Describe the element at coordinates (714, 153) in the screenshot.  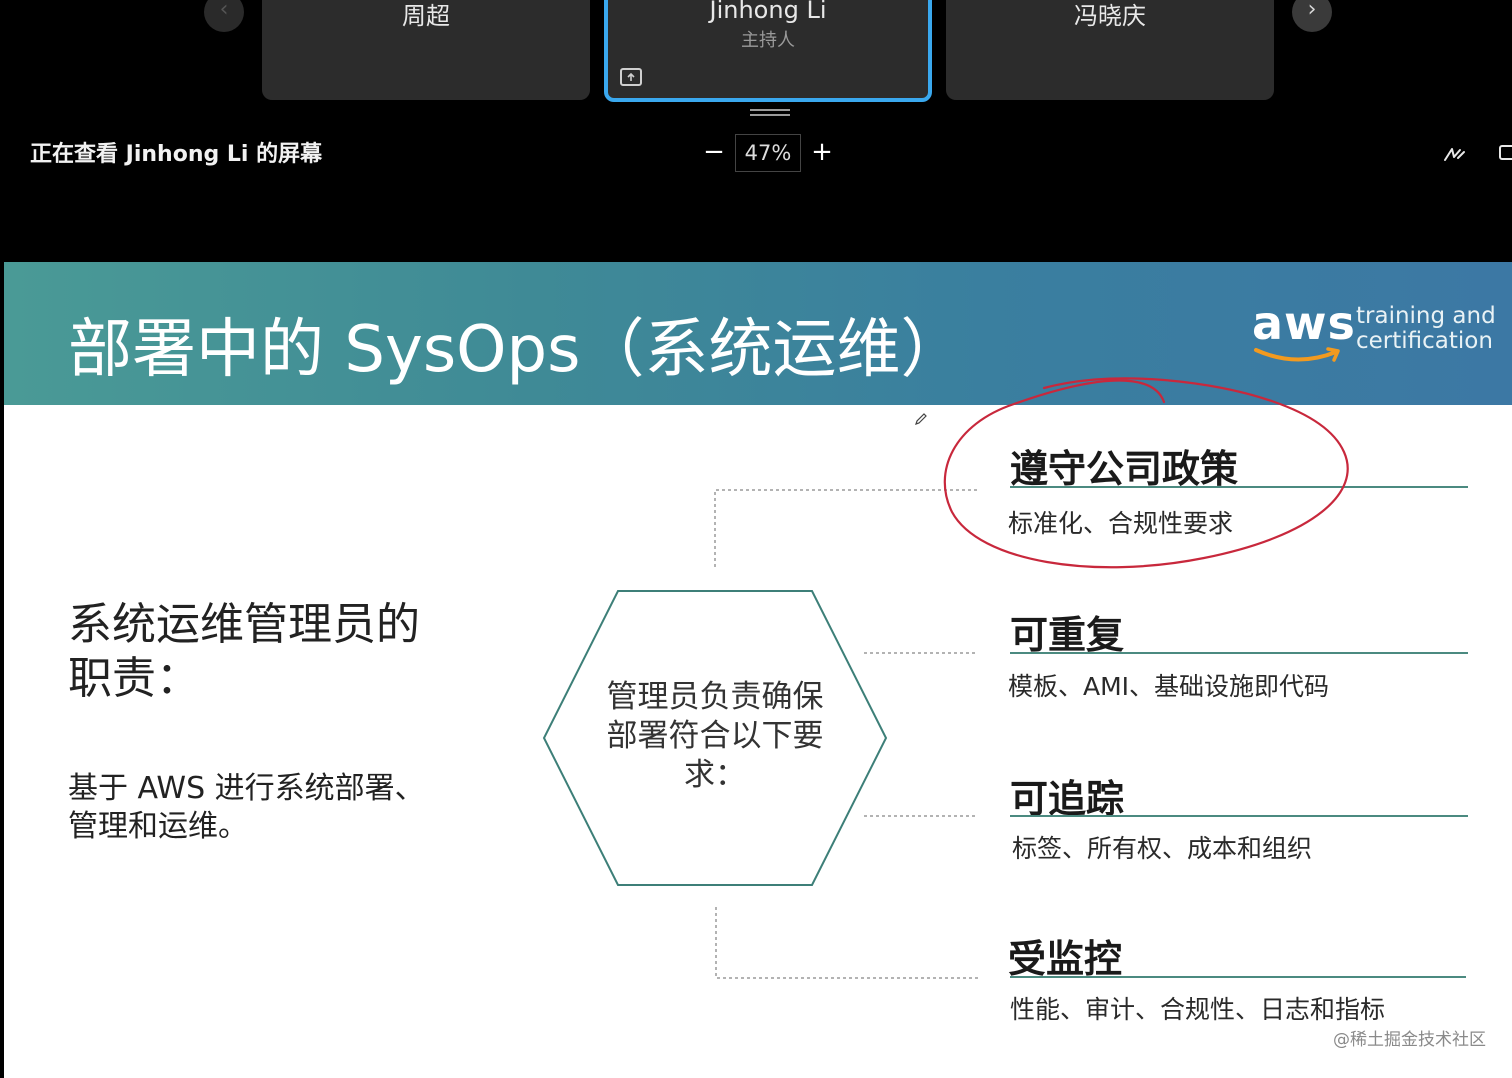
I see `zoom-out-button: −` at that location.